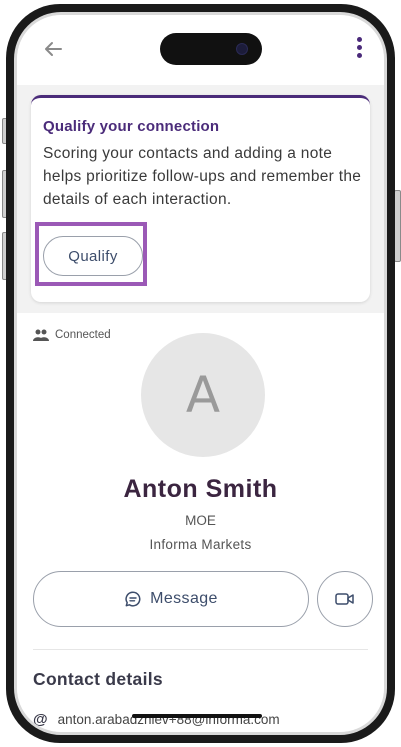 The image size is (401, 747). I want to click on home-indicator, so click(197, 716).